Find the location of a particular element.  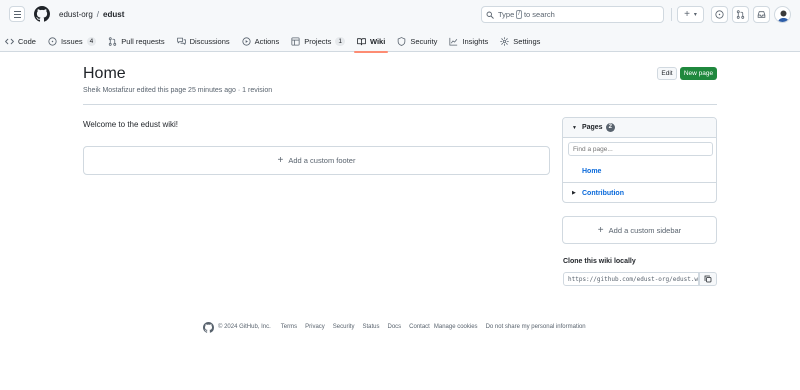

clone-label: Clone this wiki locally is located at coordinates (599, 261).